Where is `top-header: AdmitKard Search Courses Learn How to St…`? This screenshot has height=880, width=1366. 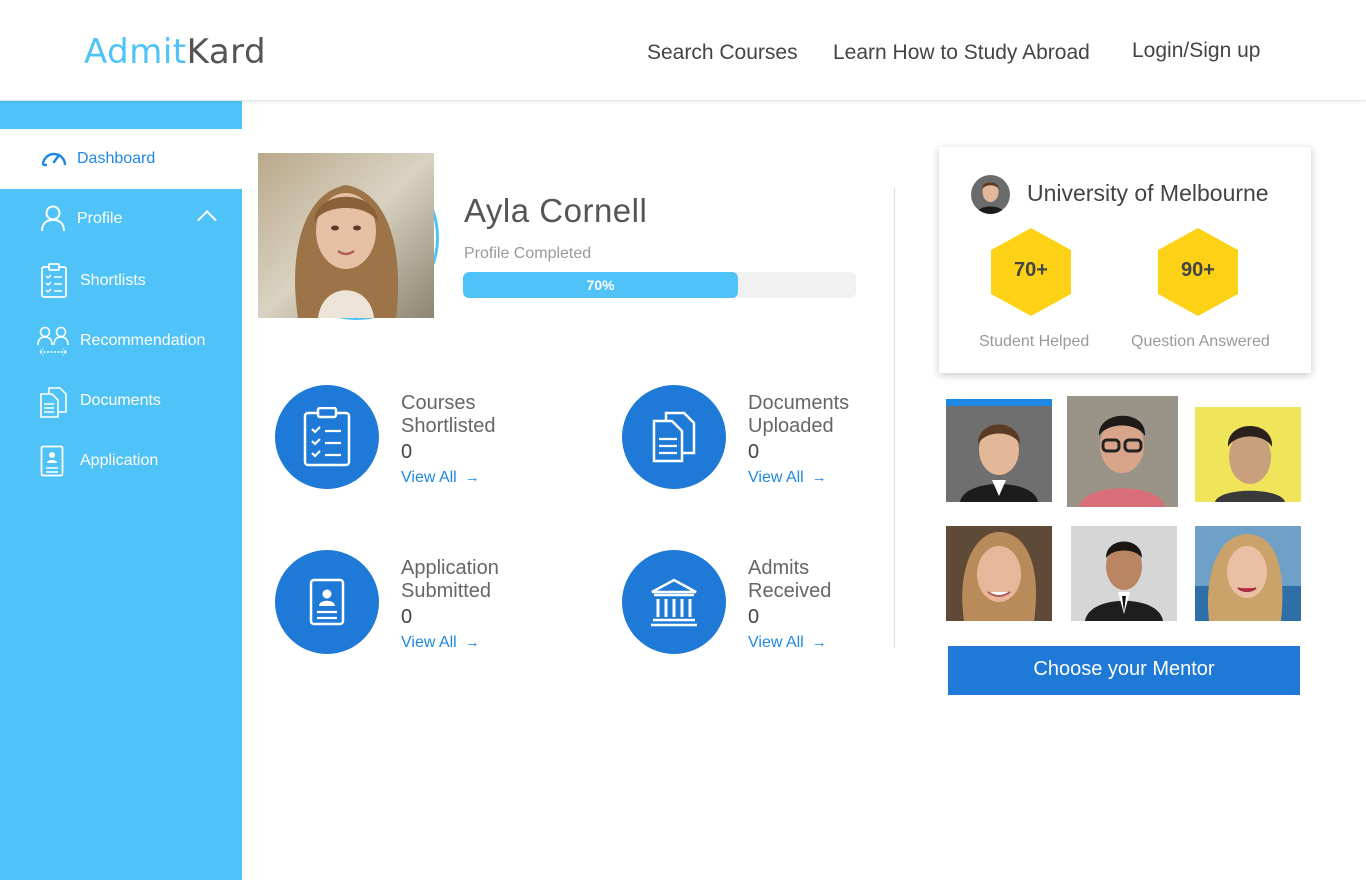
top-header: AdmitKard Search Courses Learn How to St… is located at coordinates (683, 50).